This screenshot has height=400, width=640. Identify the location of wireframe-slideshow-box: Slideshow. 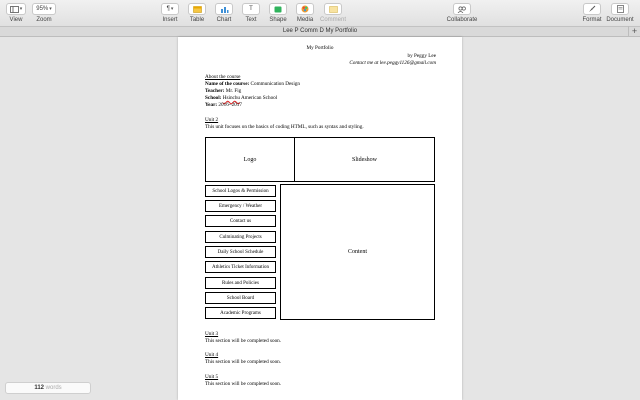
(364, 159).